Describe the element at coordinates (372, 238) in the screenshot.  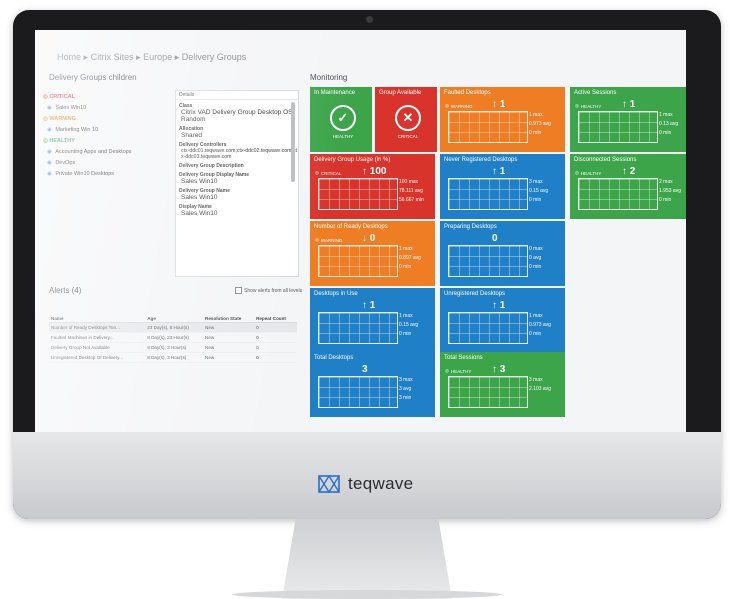
I see `tile-count-value: 0` at that location.